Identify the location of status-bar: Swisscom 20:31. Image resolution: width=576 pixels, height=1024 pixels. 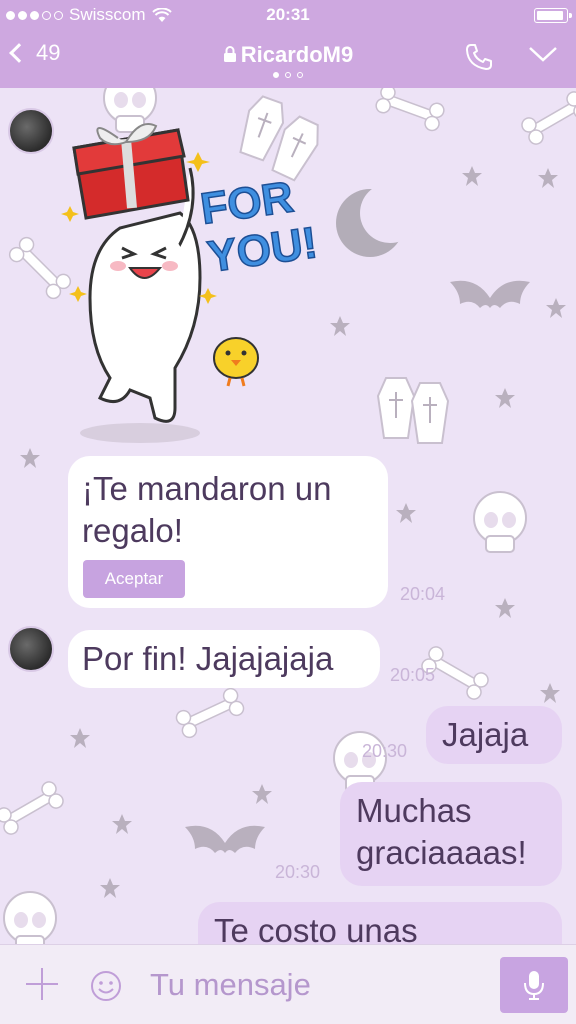
(288, 15).